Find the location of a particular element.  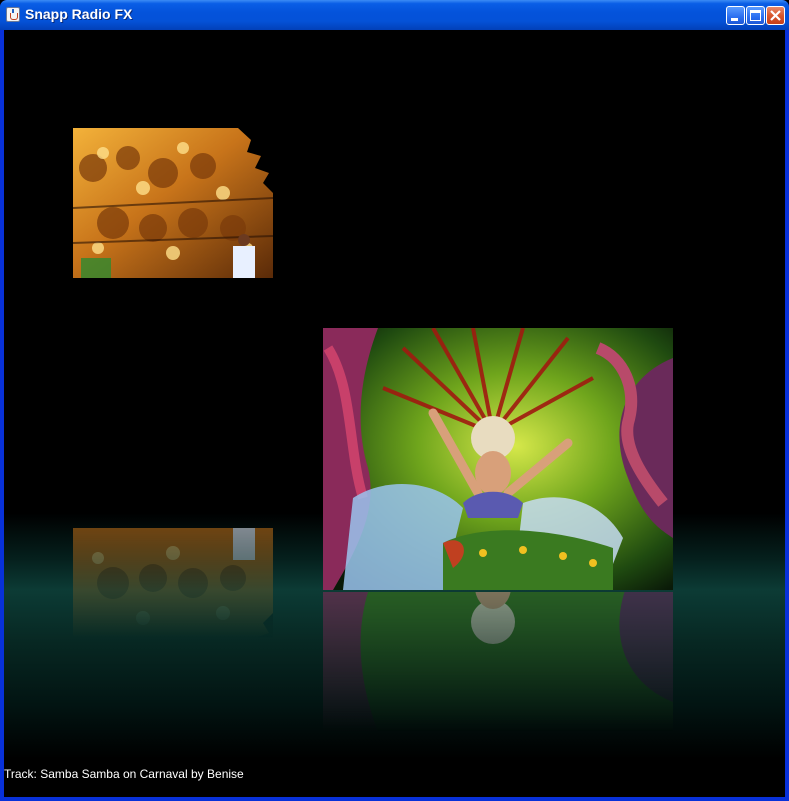

carnival-float-reflection is located at coordinates (173, 583).